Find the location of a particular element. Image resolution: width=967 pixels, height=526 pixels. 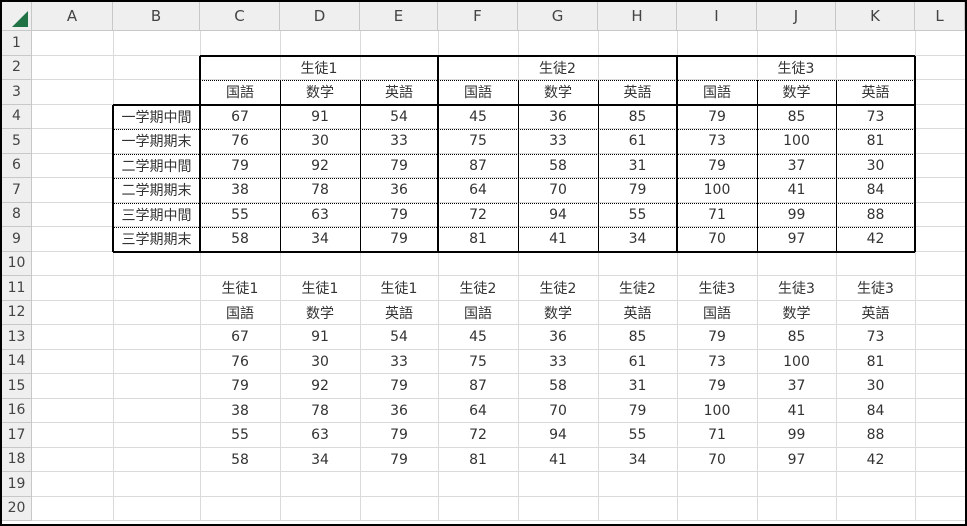

table1-score-cell: 97 is located at coordinates (796, 239).